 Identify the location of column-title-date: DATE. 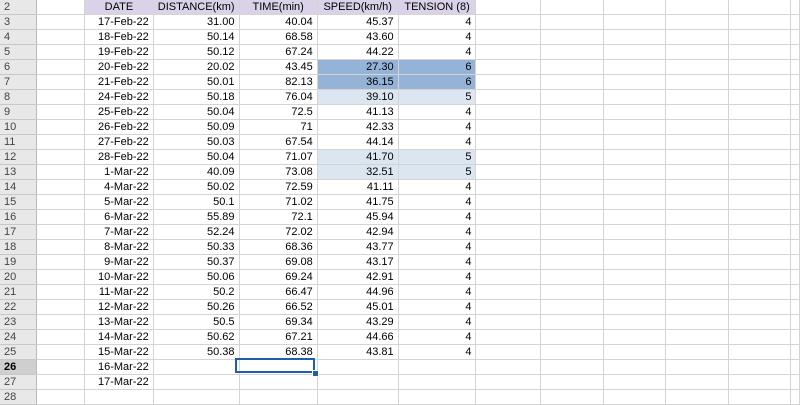
(119, 7).